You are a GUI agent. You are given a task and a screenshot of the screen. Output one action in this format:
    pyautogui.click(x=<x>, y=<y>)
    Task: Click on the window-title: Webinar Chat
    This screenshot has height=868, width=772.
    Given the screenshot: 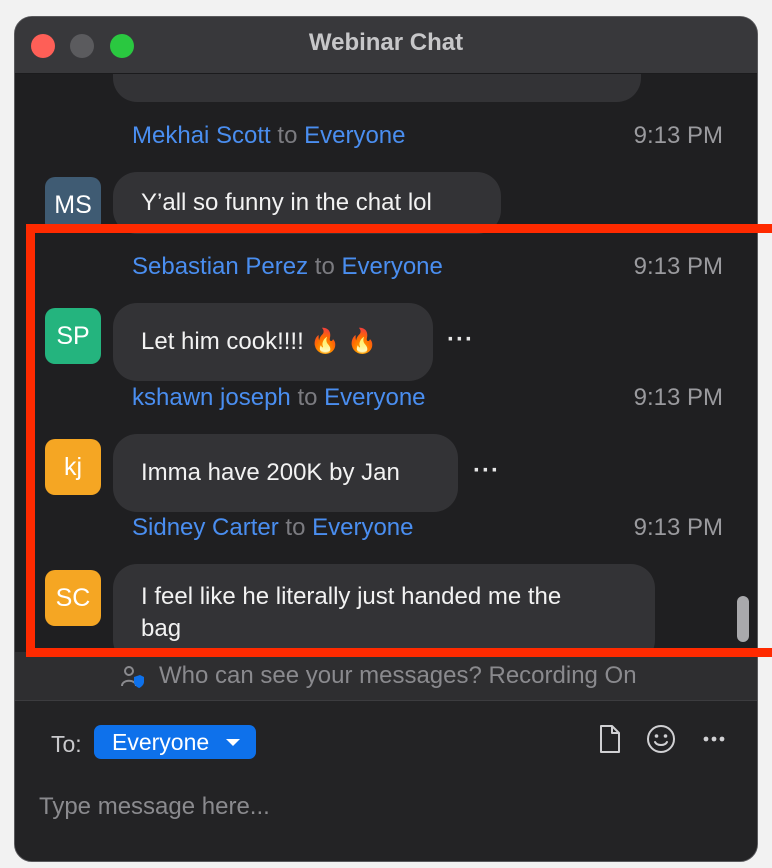 What is the action you would take?
    pyautogui.click(x=386, y=42)
    